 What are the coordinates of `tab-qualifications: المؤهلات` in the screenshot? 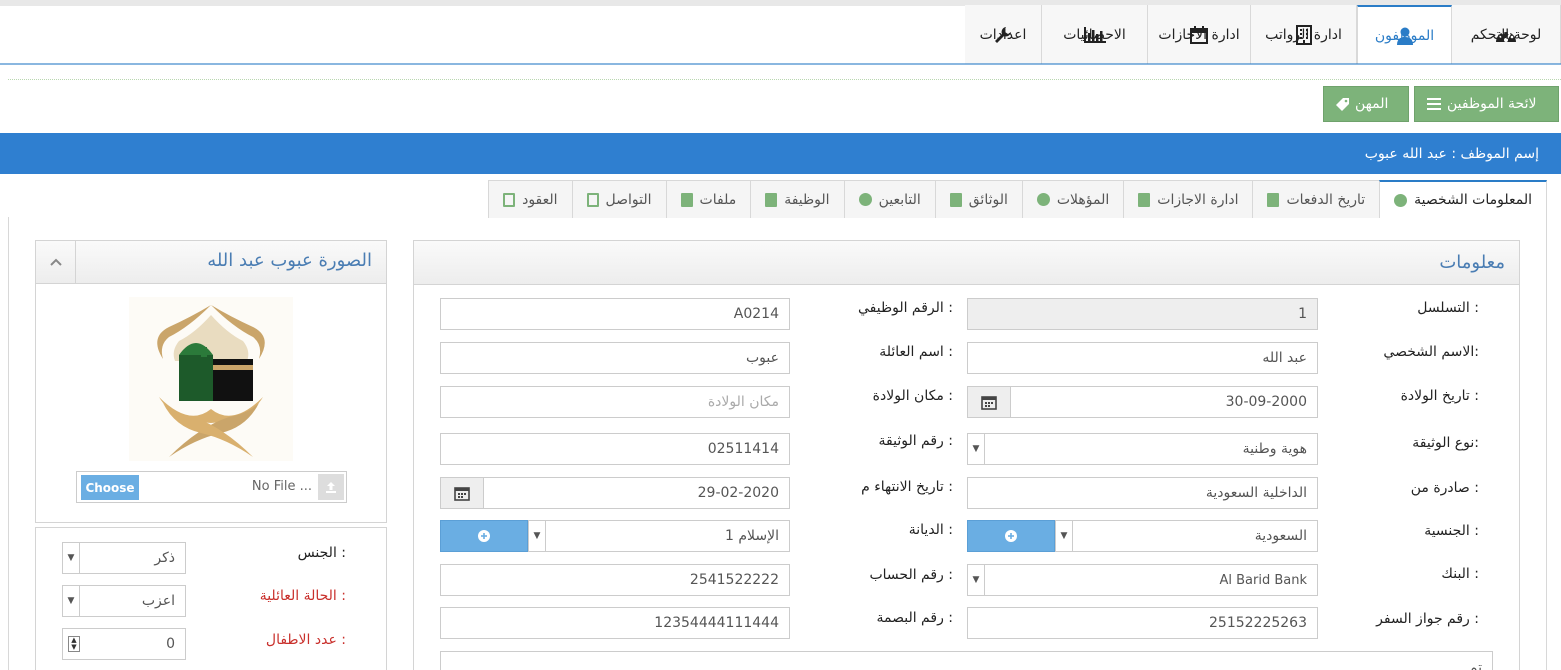 It's located at (1073, 199).